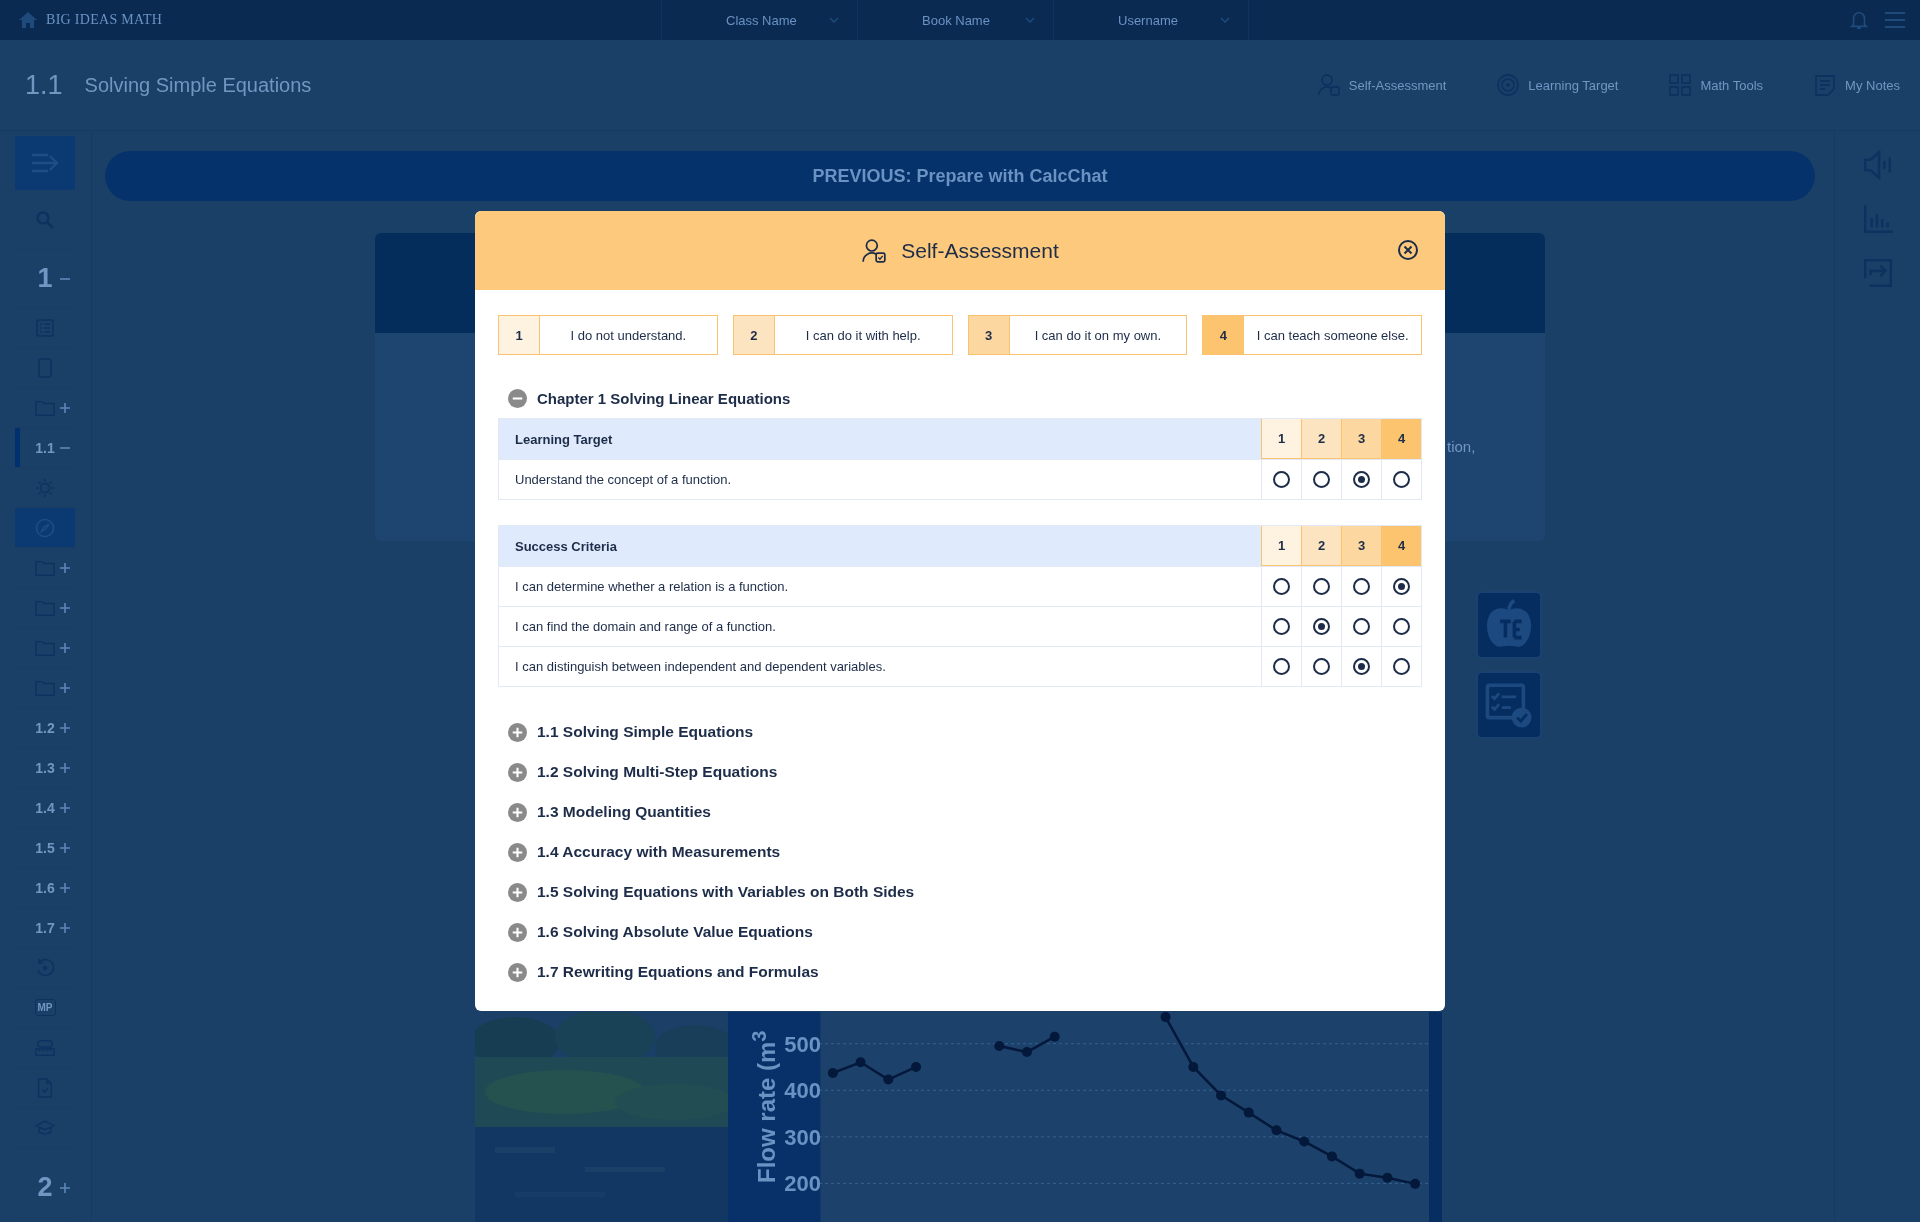 The image size is (1920, 1222). What do you see at coordinates (660, 932) in the screenshot?
I see `section-toggle: 1.6 Solving Absolute Value Equations` at bounding box center [660, 932].